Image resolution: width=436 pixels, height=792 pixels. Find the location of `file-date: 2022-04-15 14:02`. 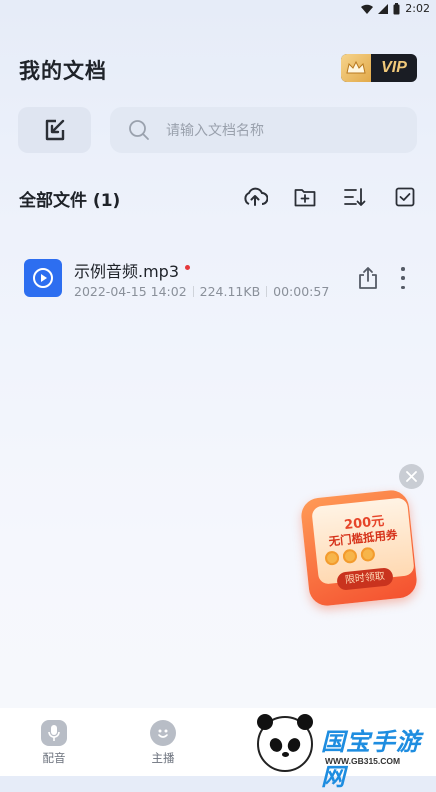

file-date: 2022-04-15 14:02 is located at coordinates (130, 291).